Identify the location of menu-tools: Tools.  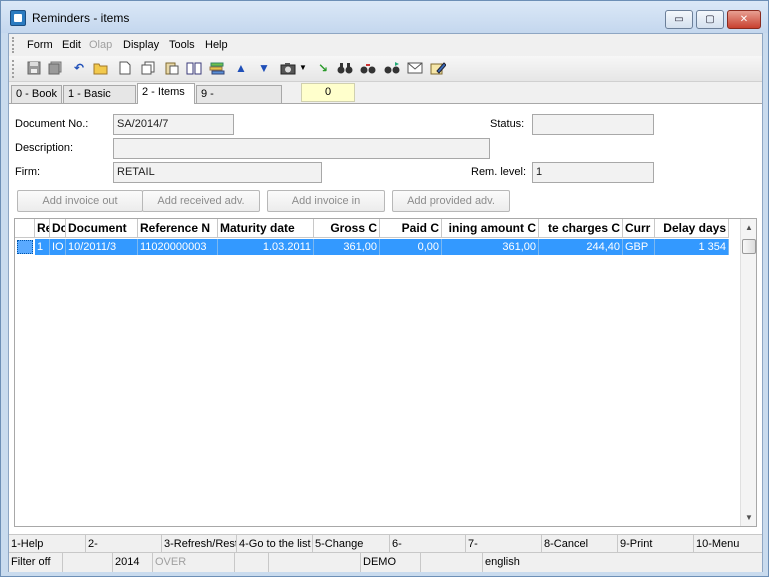
(182, 45).